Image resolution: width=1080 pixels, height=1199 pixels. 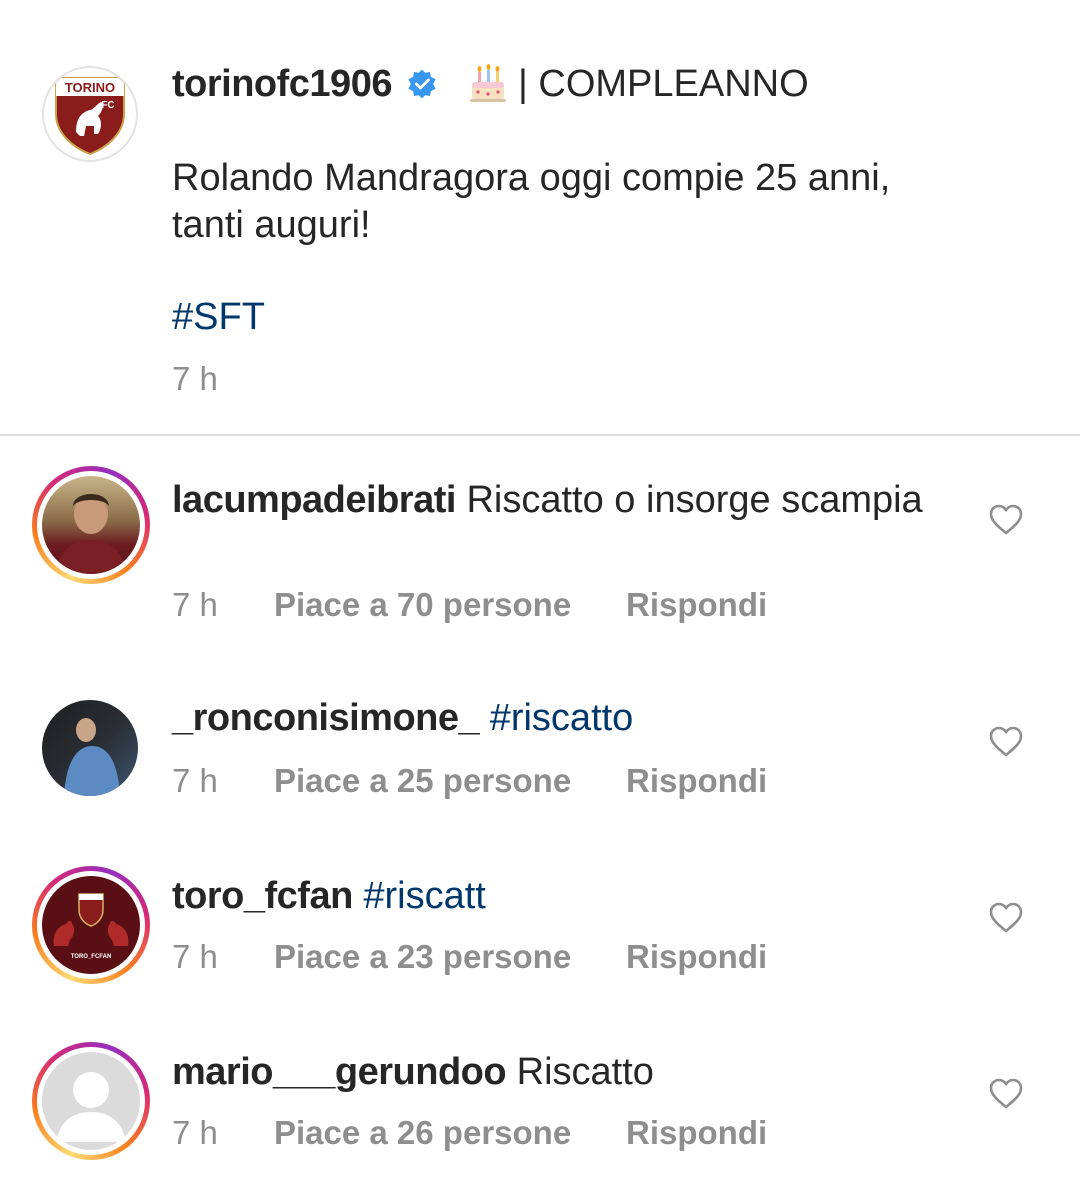 I want to click on post-header: torinofc1906 | COMPLEANNO, so click(x=490, y=84).